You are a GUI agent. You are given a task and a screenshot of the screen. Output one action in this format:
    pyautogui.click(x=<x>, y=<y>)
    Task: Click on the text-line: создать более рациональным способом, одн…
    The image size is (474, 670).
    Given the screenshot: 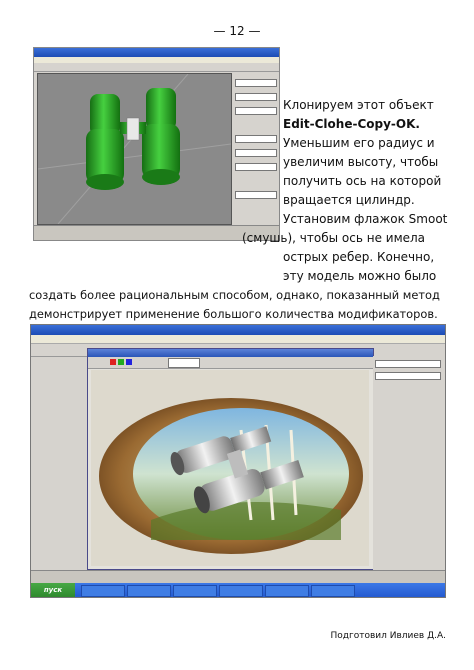 What is the action you would take?
    pyautogui.click(x=234, y=295)
    